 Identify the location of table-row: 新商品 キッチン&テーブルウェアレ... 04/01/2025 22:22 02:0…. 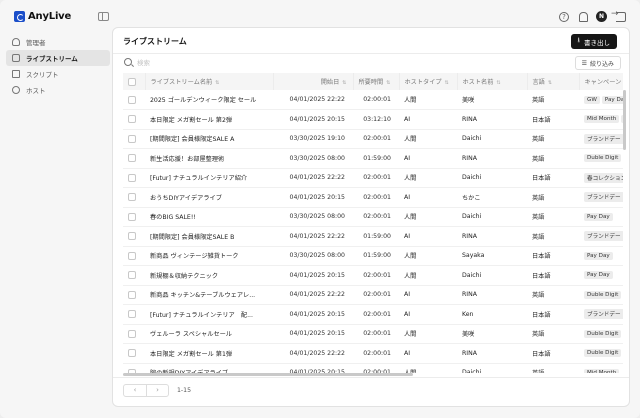
(373, 295).